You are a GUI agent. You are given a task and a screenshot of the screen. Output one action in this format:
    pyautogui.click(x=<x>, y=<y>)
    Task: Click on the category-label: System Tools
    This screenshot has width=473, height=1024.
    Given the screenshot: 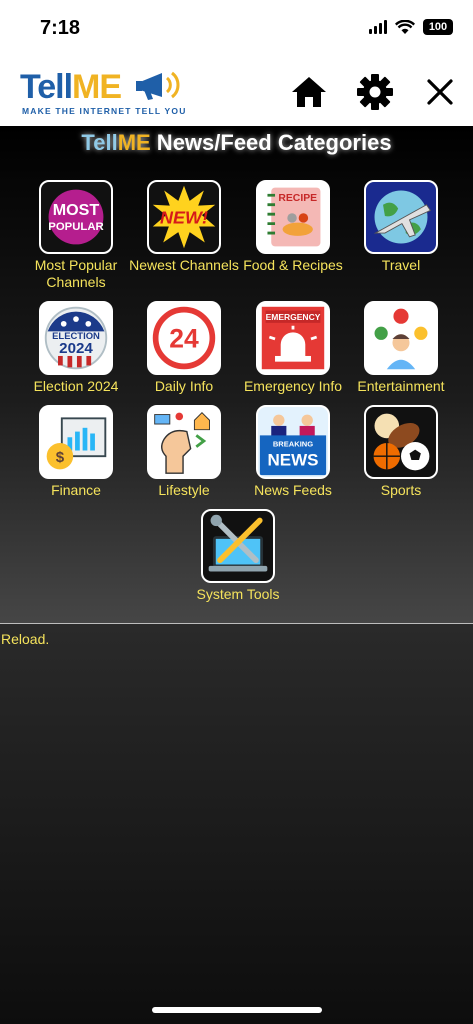 What is the action you would take?
    pyautogui.click(x=238, y=594)
    